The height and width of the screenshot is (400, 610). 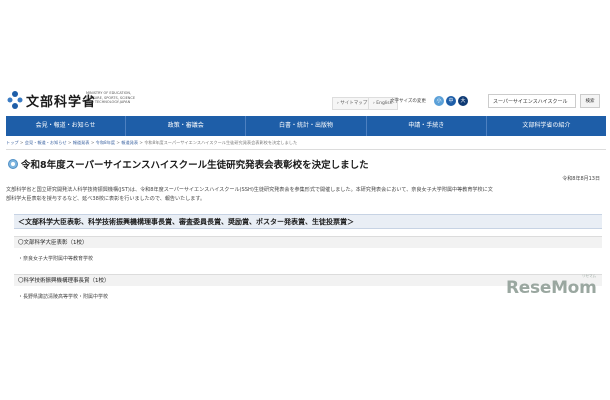 I want to click on ministry-logo-icon, so click(x=15, y=100).